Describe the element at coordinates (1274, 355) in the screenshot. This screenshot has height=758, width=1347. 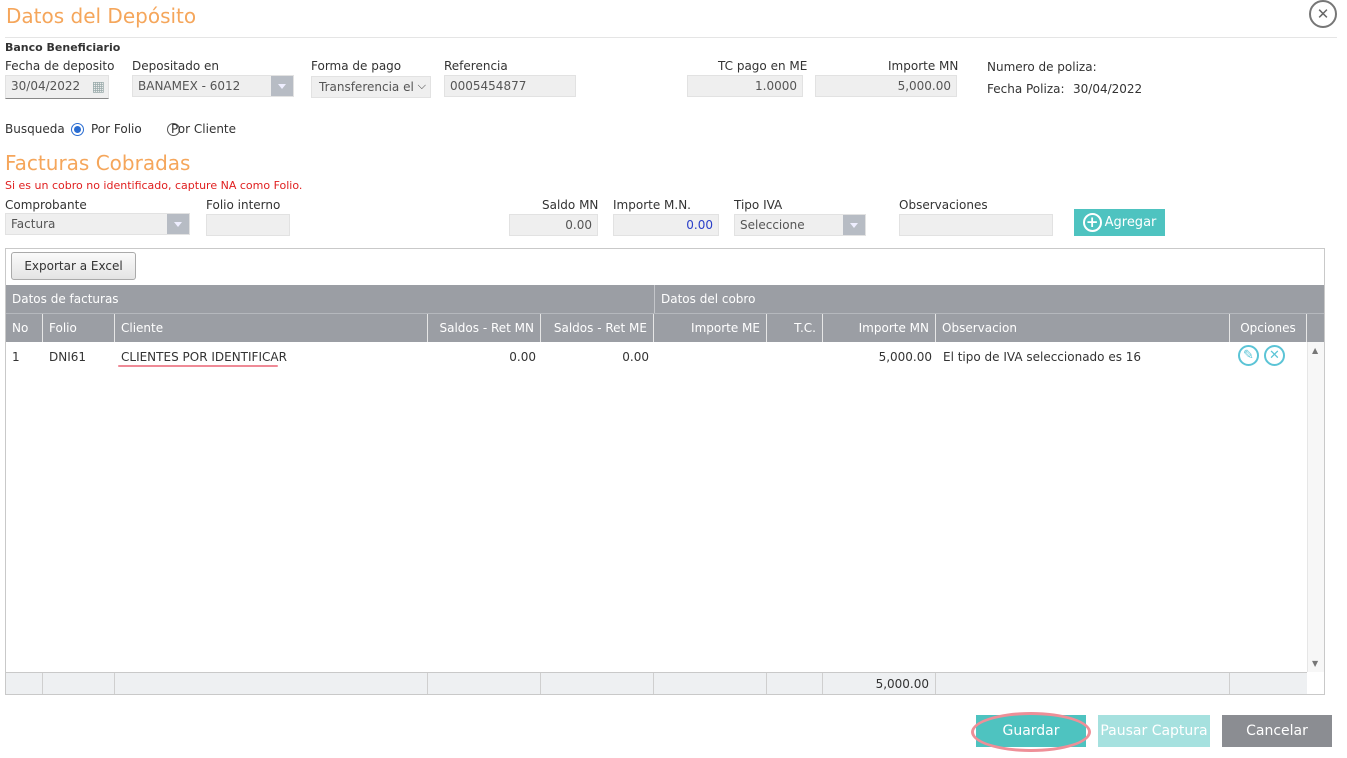
I see `delete-x-icon: ✕` at that location.